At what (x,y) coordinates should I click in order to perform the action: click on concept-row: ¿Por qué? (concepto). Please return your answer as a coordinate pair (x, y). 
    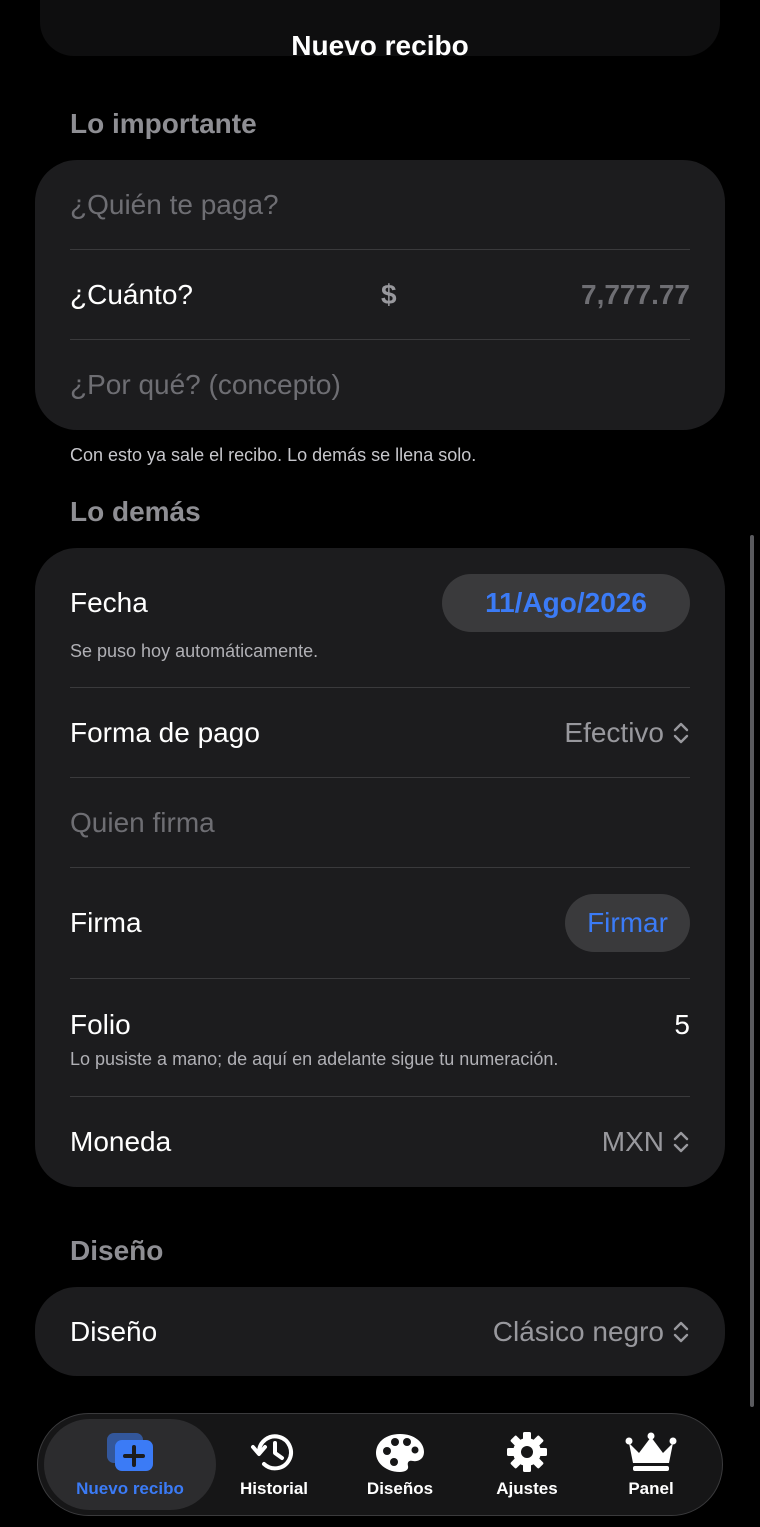
    Looking at the image, I should click on (380, 385).